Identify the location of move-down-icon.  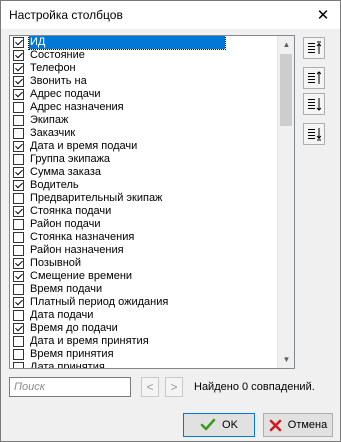
(314, 104).